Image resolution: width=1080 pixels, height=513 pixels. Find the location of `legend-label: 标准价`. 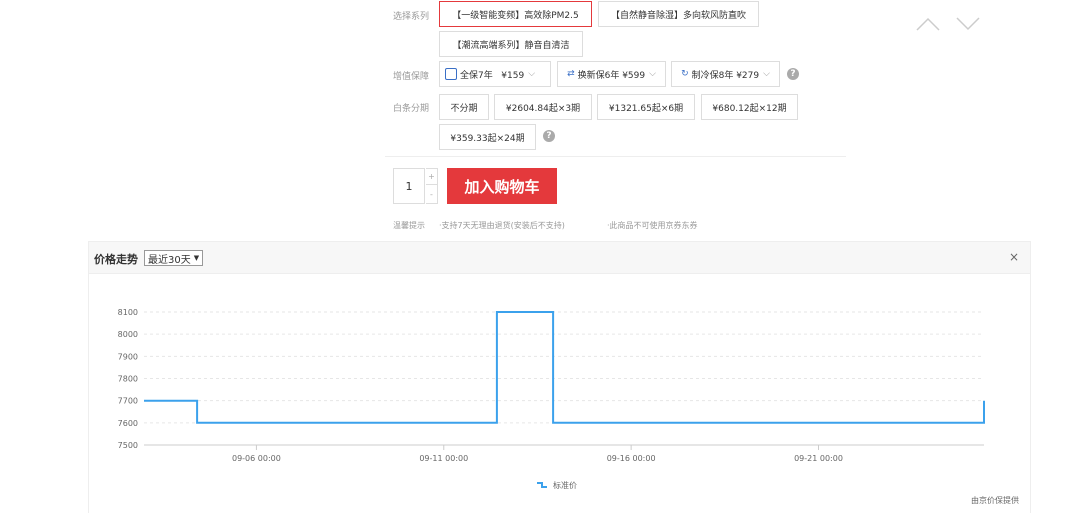

legend-label: 标准价 is located at coordinates (565, 485).